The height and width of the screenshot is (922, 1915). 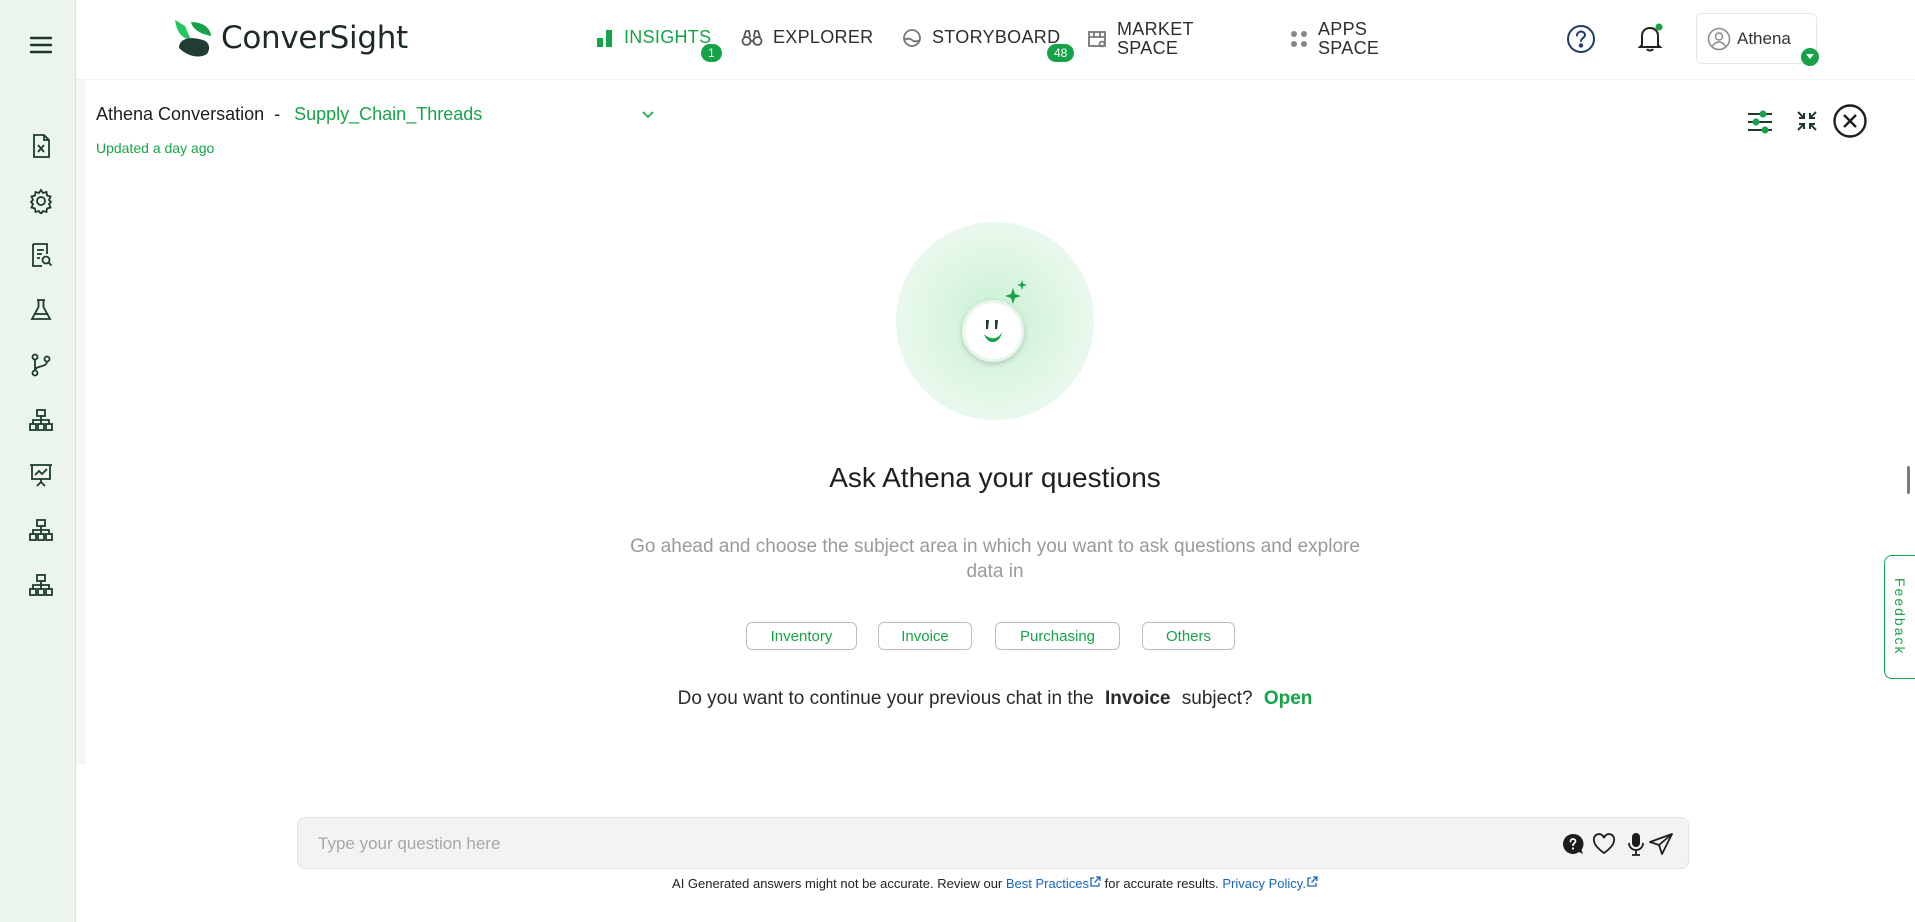 I want to click on updated-timestamp: Updated a day ago, so click(x=155, y=148).